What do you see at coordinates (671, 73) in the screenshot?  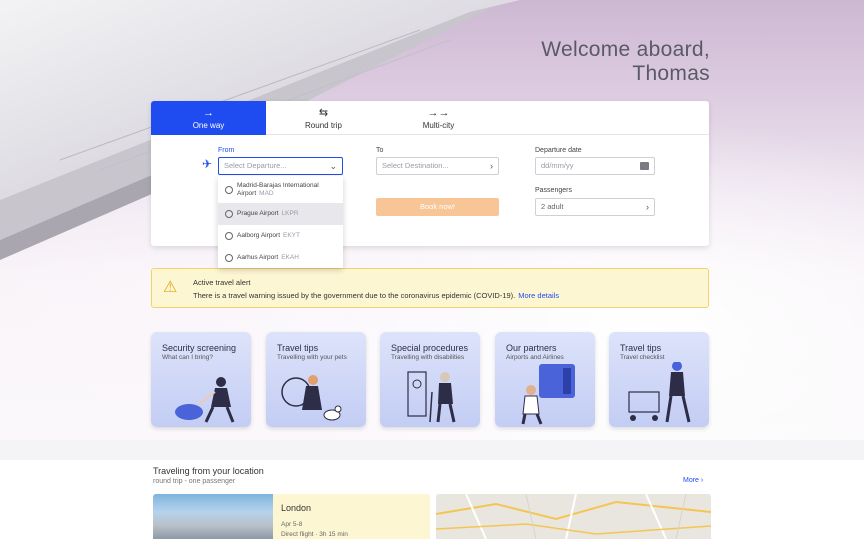 I see `welcome-user-name: Thomas` at bounding box center [671, 73].